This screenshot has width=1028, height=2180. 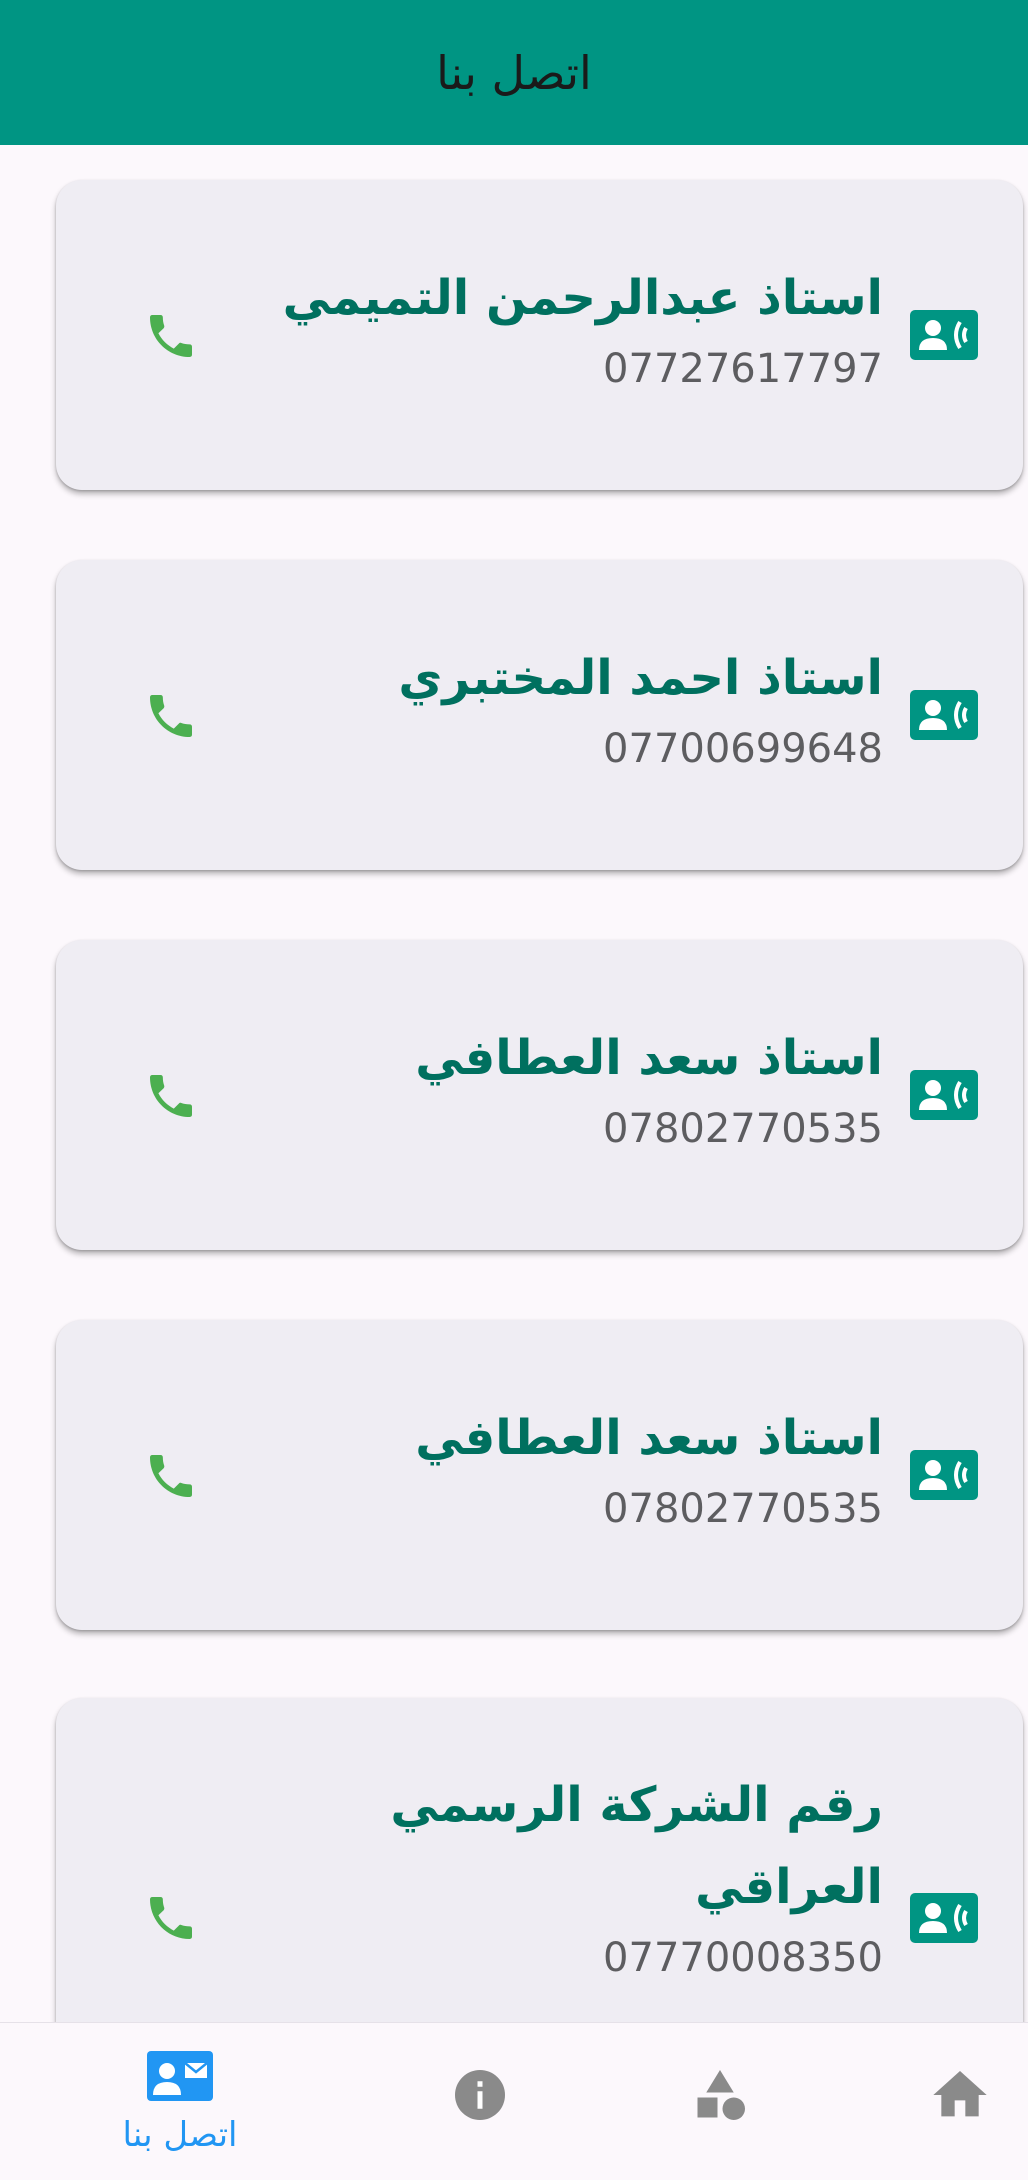 I want to click on nav-item-categories, so click(x=720, y=2101).